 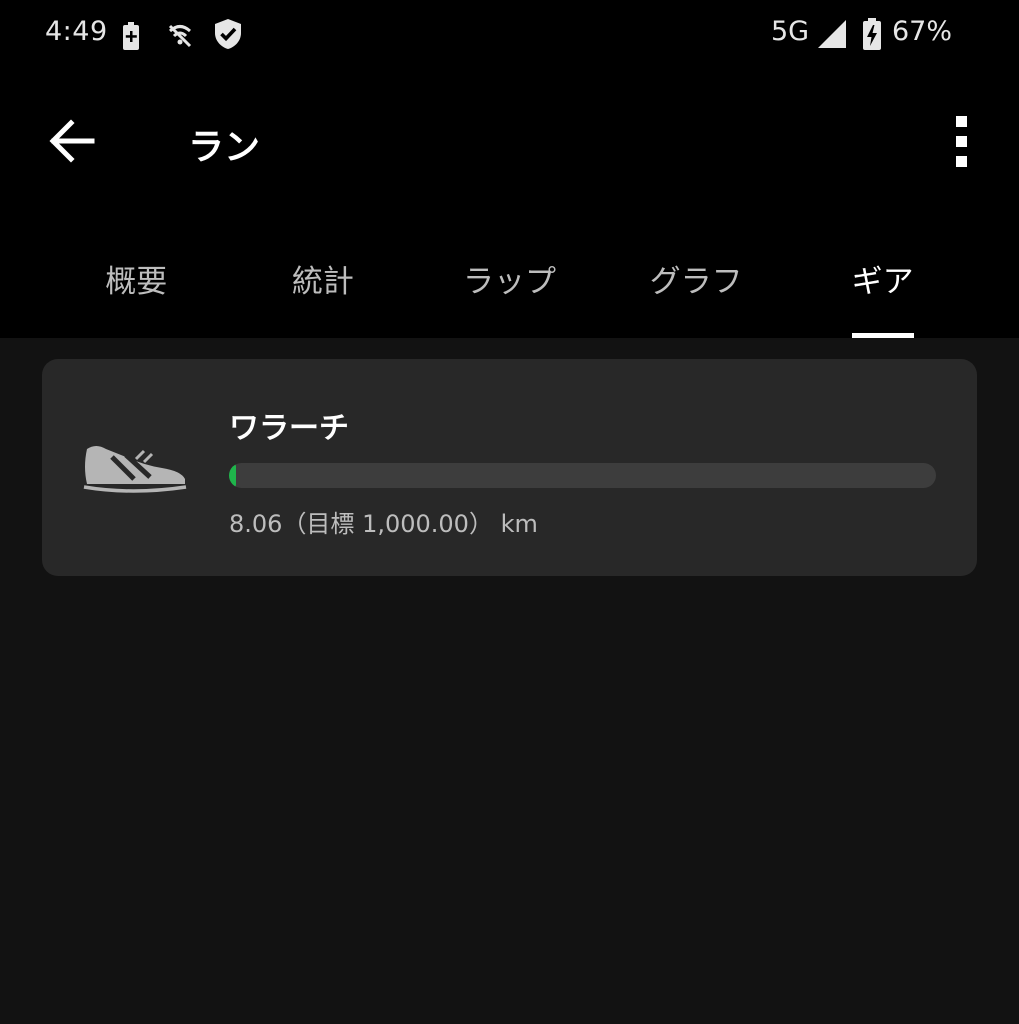 I want to click on tab-label: ラップ, so click(x=509, y=282).